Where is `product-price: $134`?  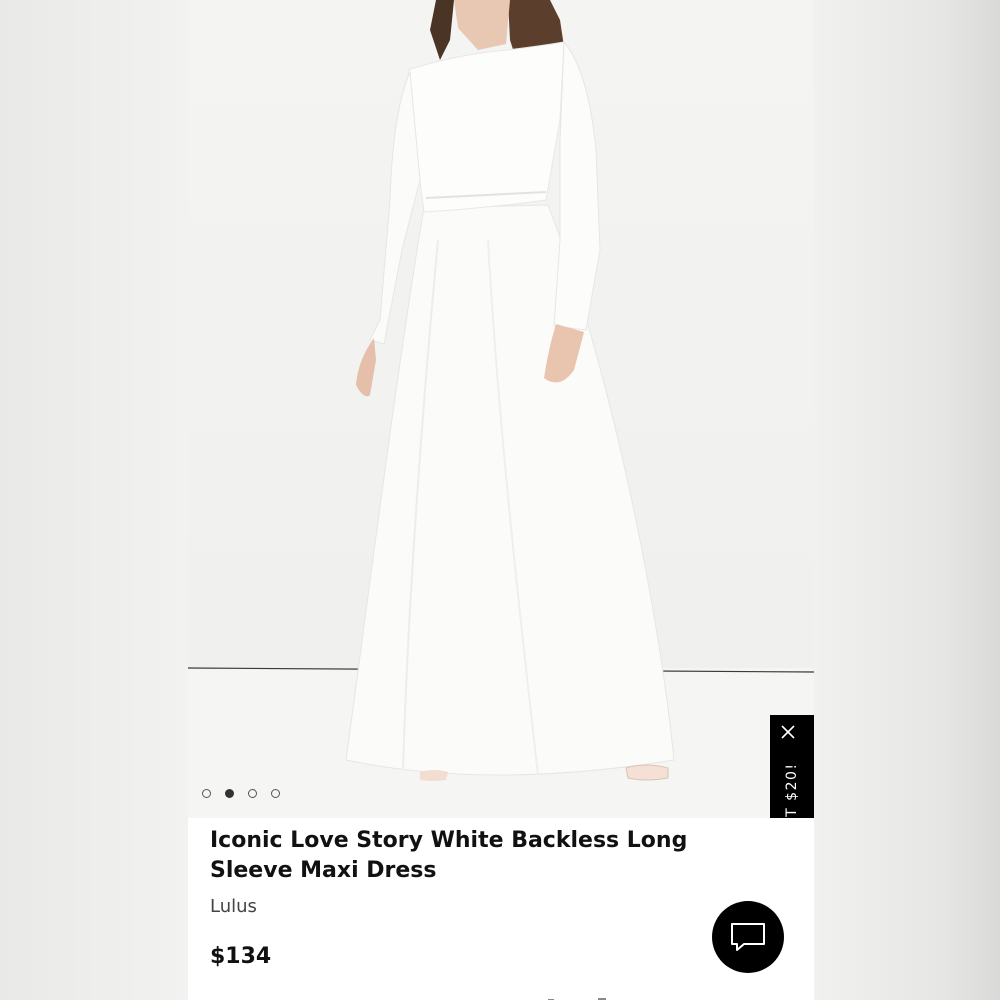
product-price: $134 is located at coordinates (241, 956).